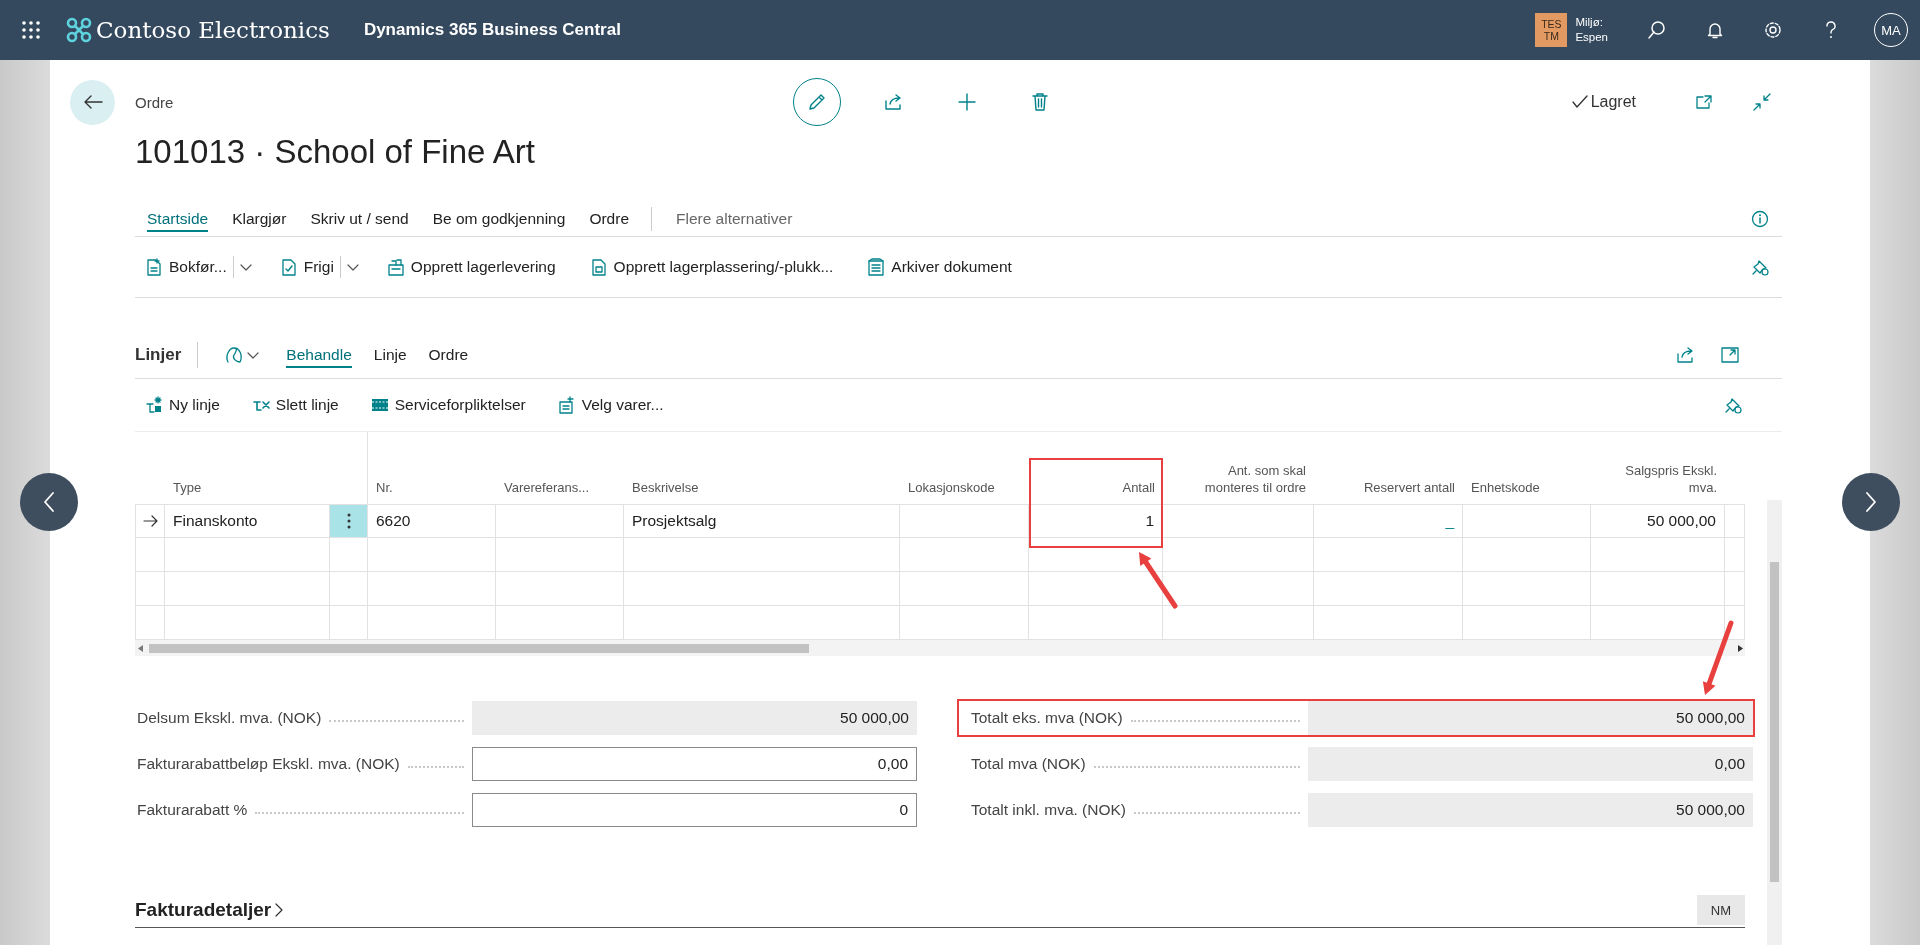 This screenshot has width=1920, height=945. What do you see at coordinates (1096, 468) in the screenshot?
I see `column-header: Antall` at bounding box center [1096, 468].